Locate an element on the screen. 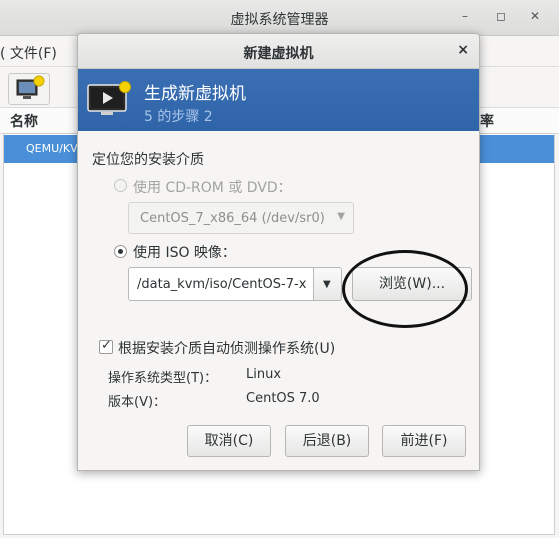 This screenshot has height=538, width=559. dialog-titlebar: 新建虚拟机 × is located at coordinates (278, 51).